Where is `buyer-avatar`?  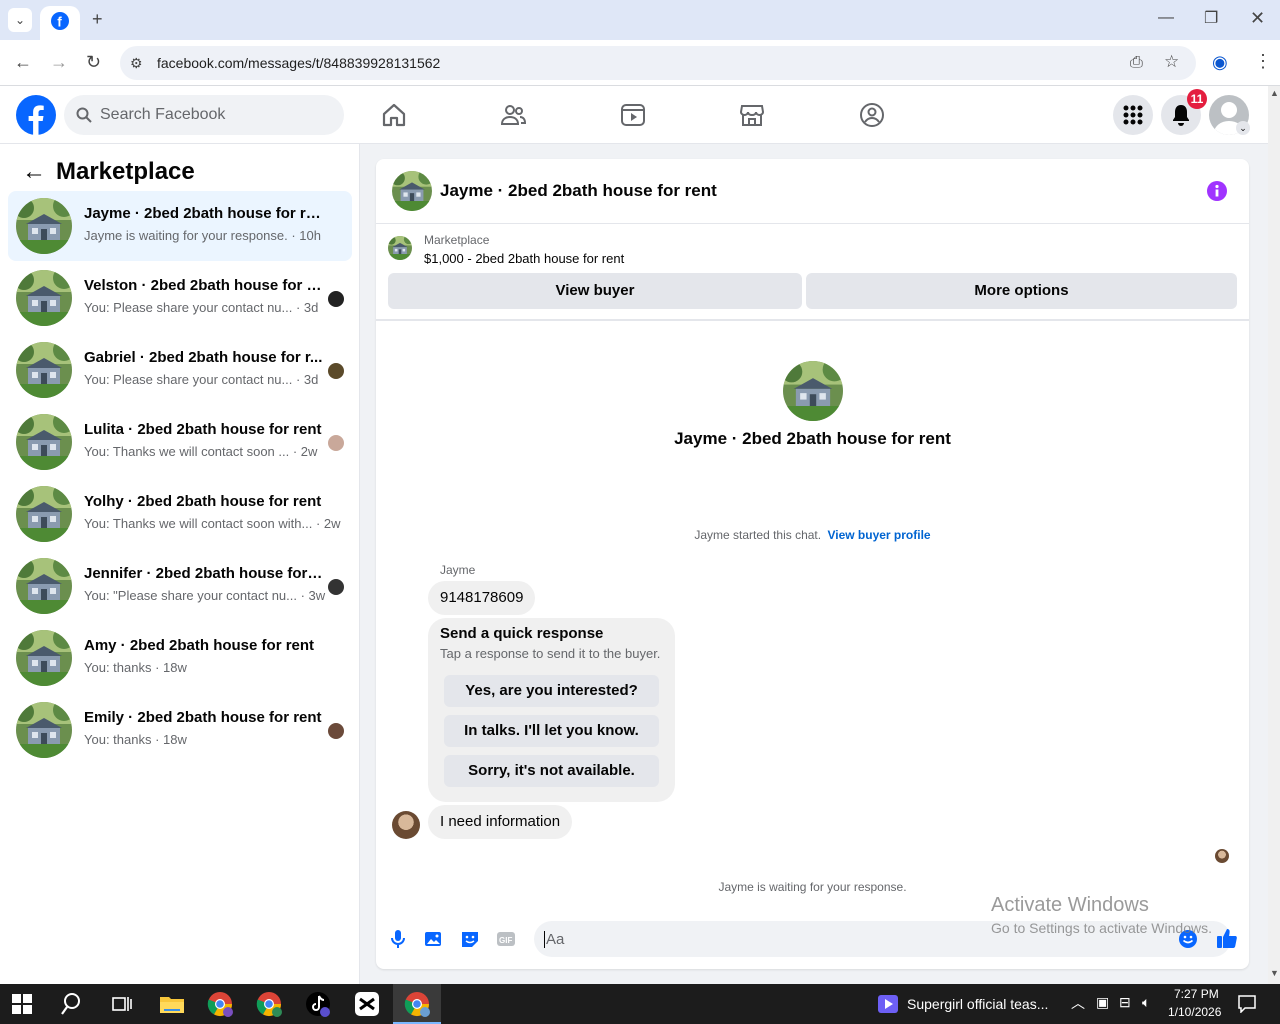
buyer-avatar is located at coordinates (406, 825).